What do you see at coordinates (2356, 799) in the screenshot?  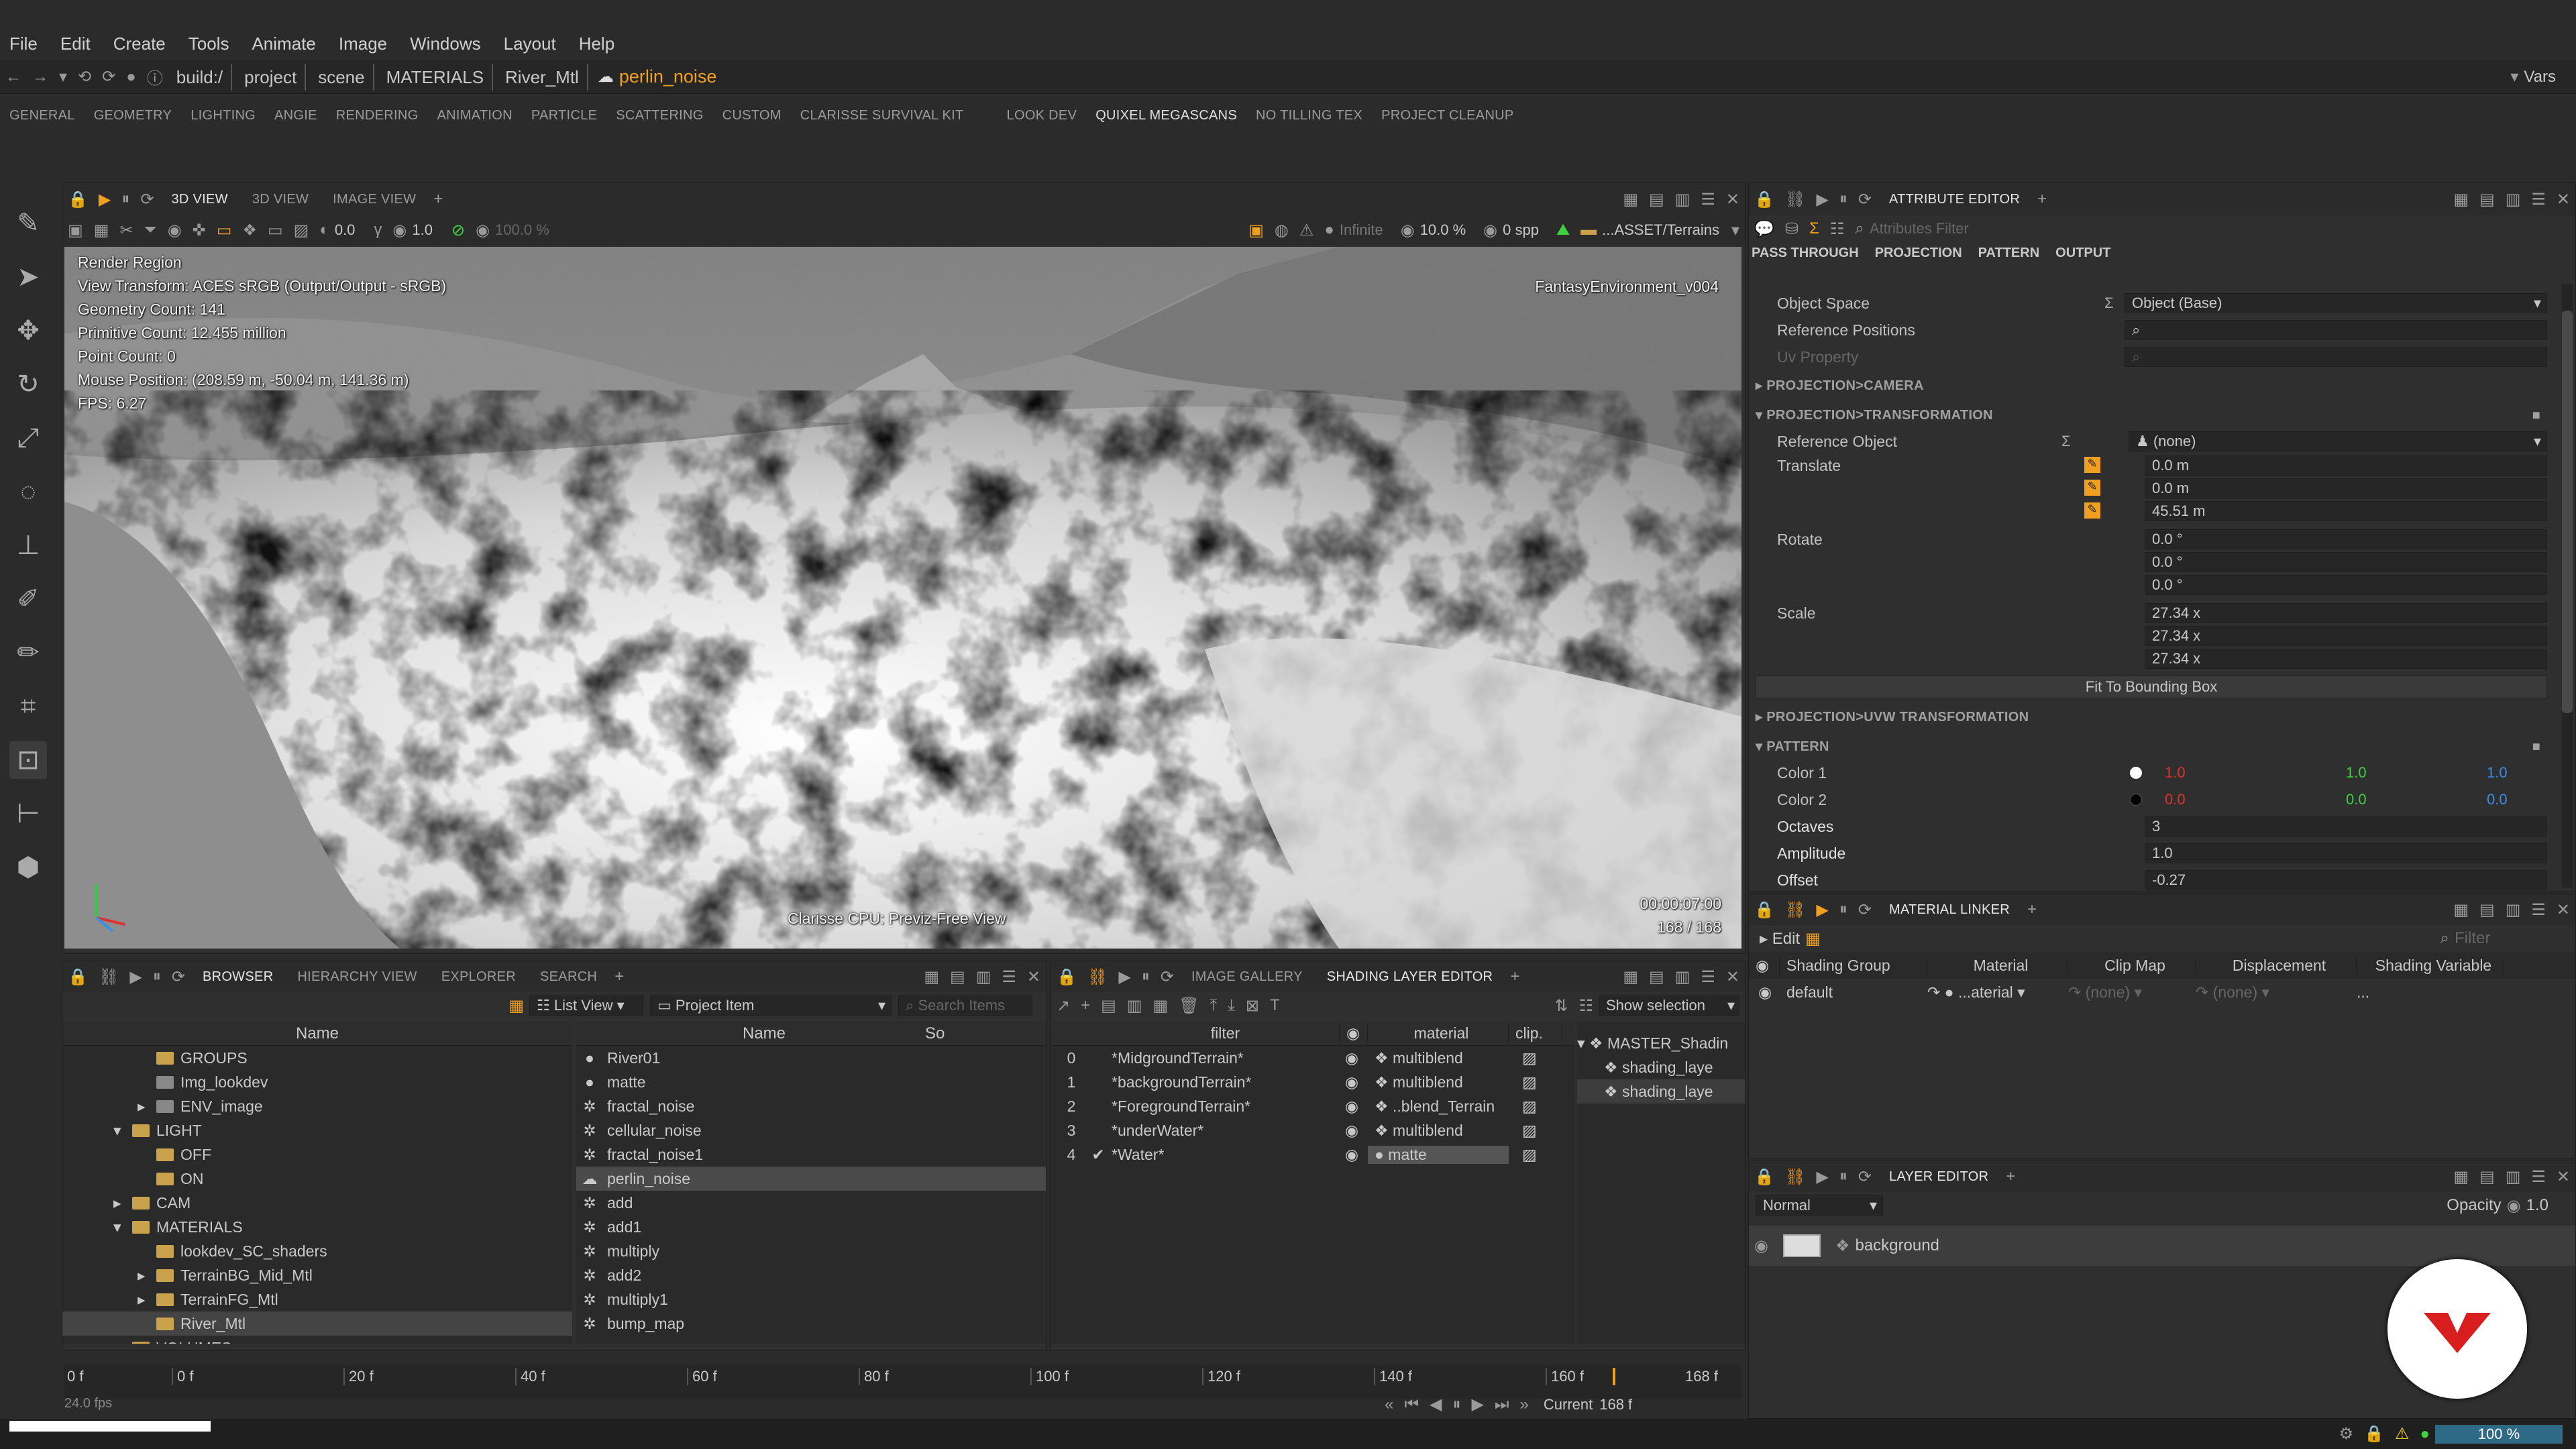 I see `color2-g: 0.0` at bounding box center [2356, 799].